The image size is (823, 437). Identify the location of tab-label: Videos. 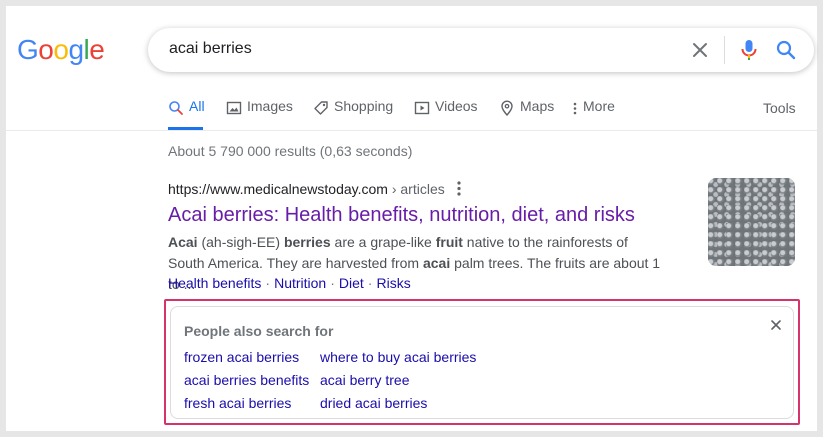
(456, 106).